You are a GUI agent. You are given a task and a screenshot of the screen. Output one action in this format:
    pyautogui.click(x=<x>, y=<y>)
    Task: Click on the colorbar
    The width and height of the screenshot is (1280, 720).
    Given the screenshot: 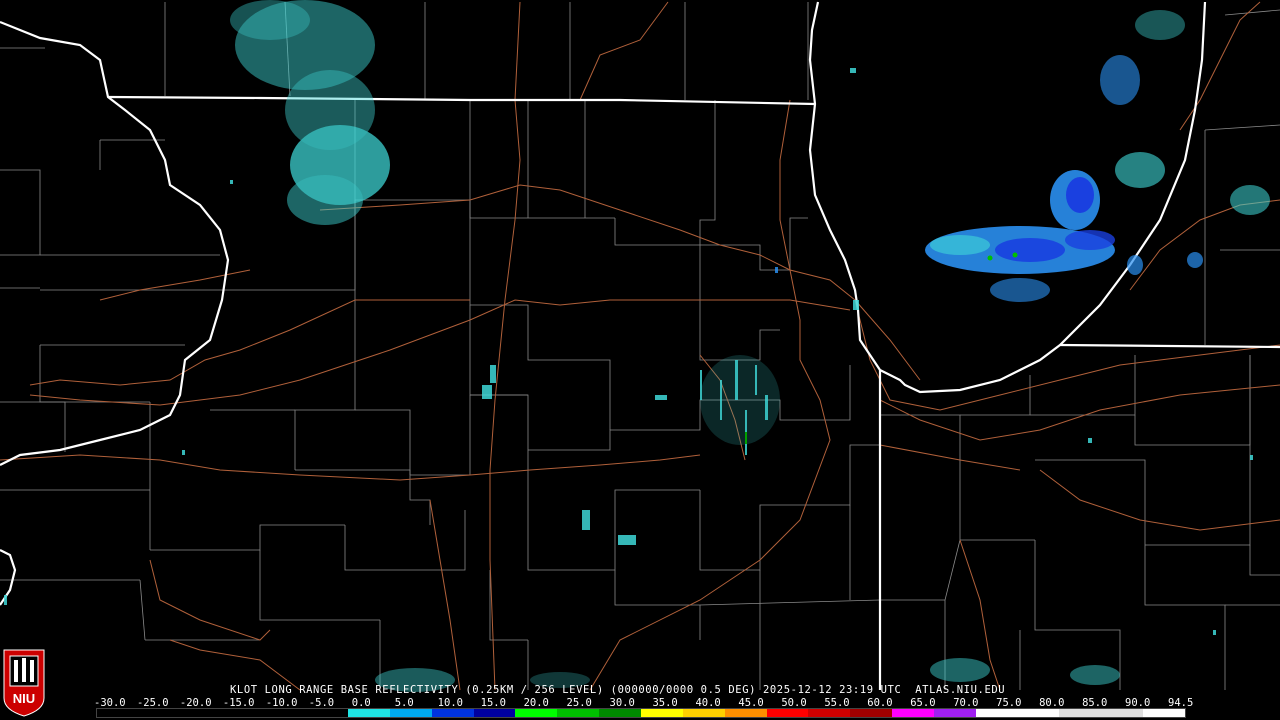 What is the action you would take?
    pyautogui.click(x=641, y=713)
    